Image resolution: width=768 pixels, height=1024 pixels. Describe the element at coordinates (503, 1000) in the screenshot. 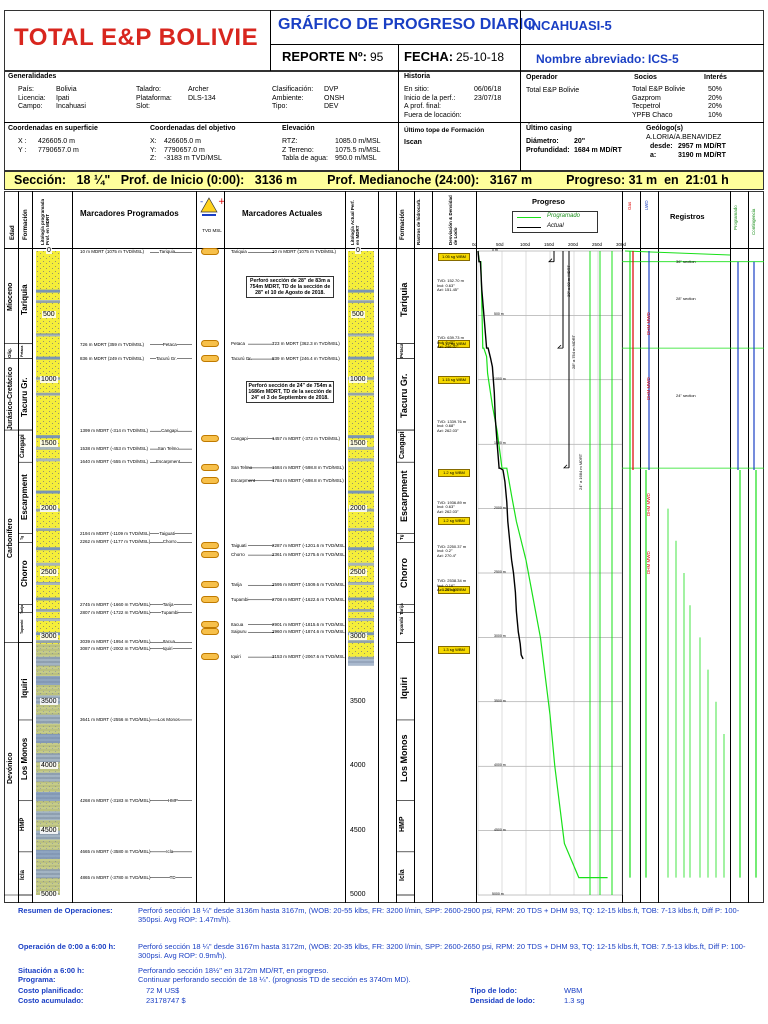

I see `densidad-label: Densidad de lodo:` at that location.